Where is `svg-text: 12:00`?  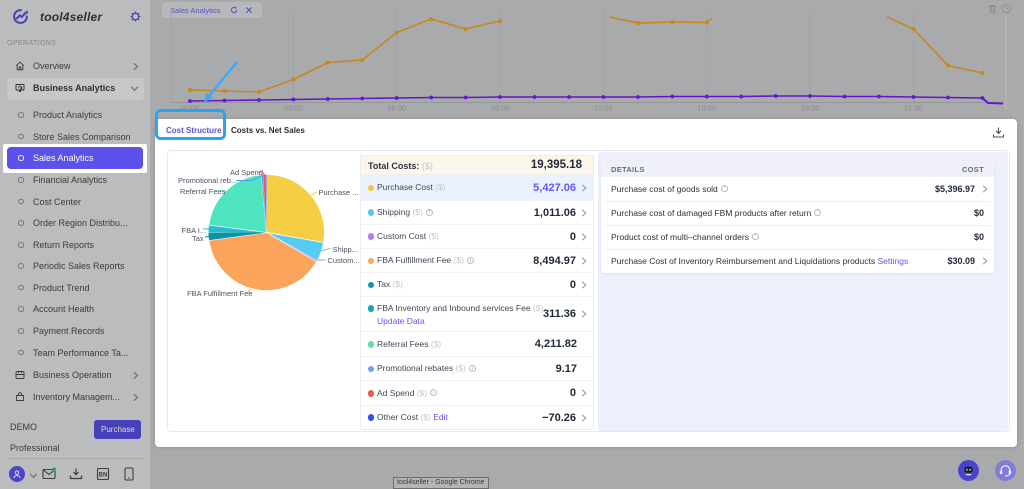 svg-text: 12:00 is located at coordinates (603, 108).